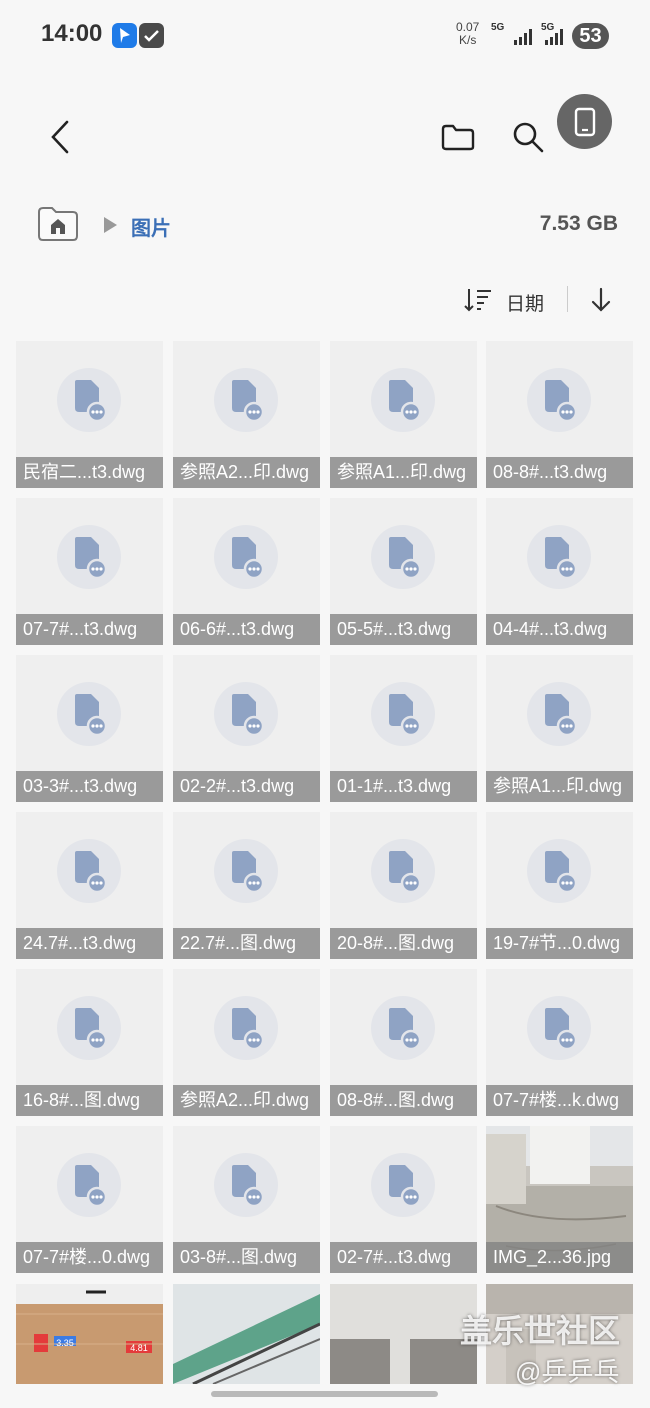 The height and width of the screenshot is (1408, 650). I want to click on home-icon, so click(58, 224).